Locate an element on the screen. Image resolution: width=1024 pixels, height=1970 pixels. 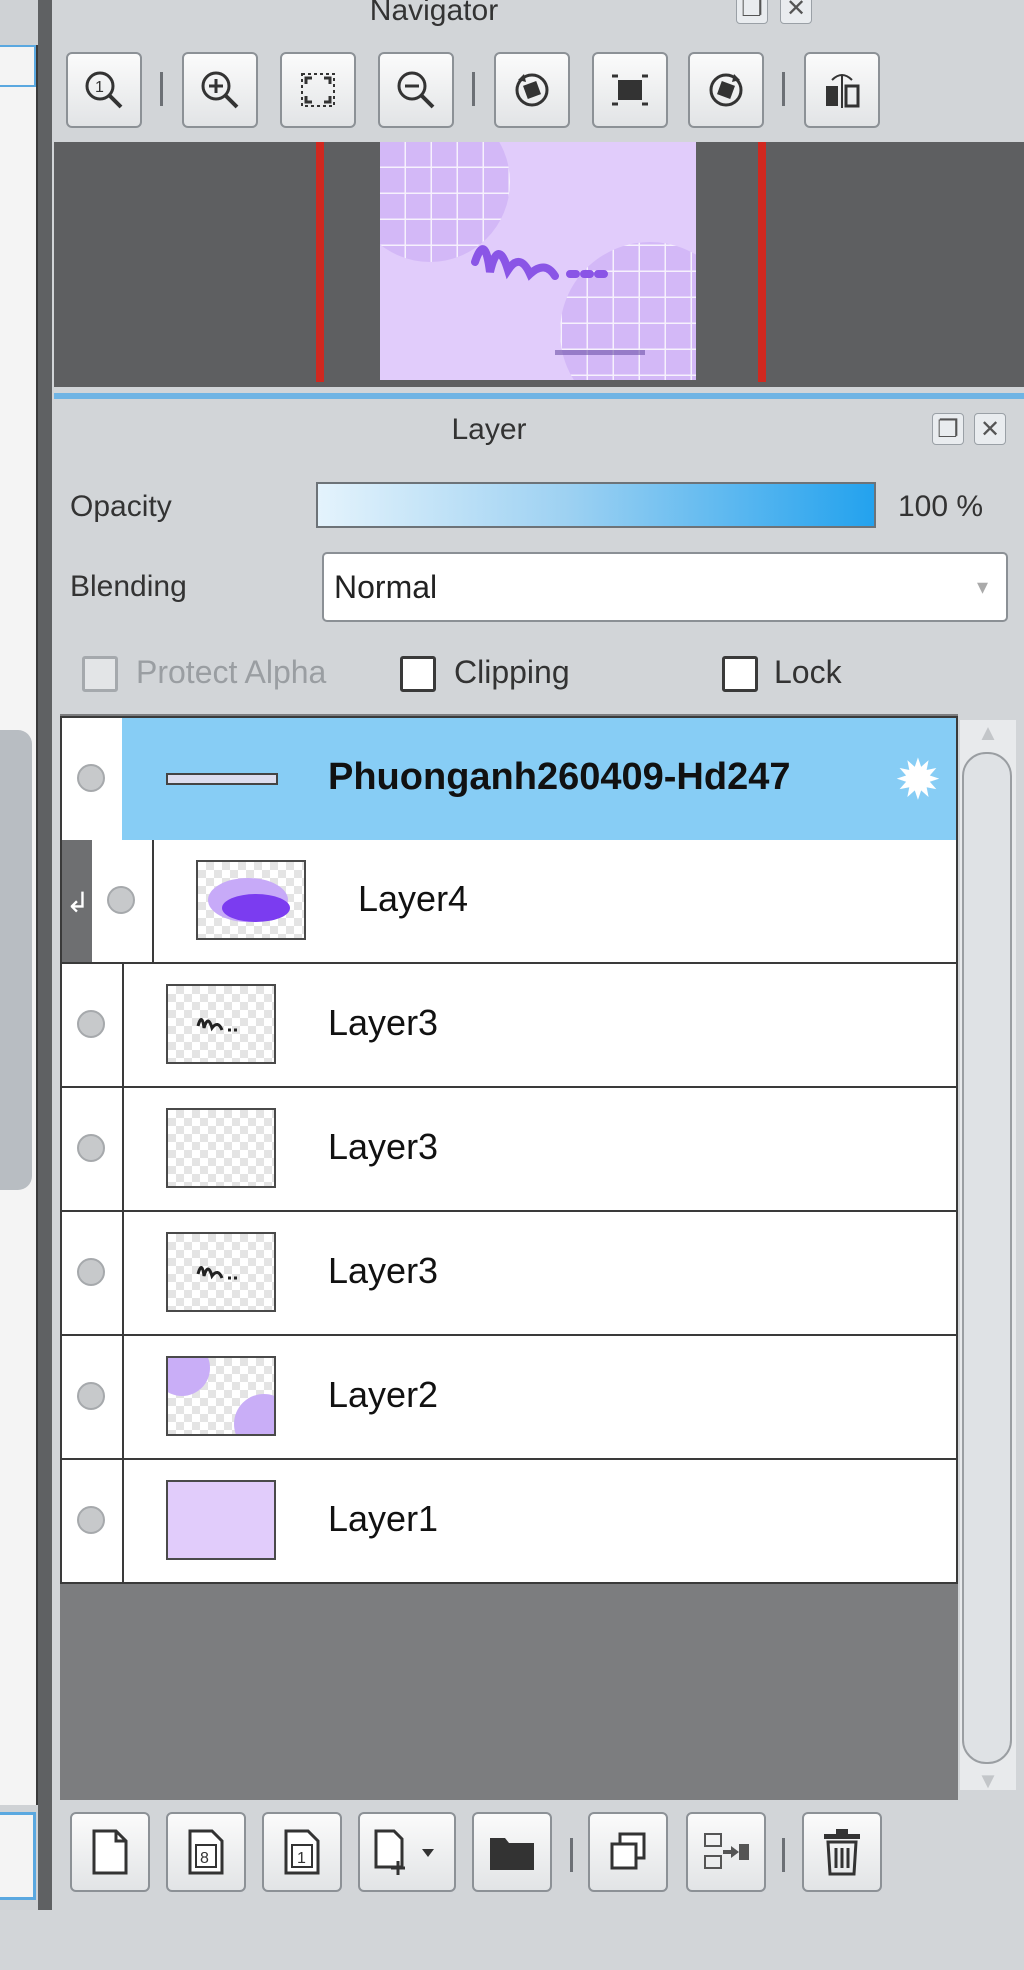
rotate-right-icon is located at coordinates (726, 90).